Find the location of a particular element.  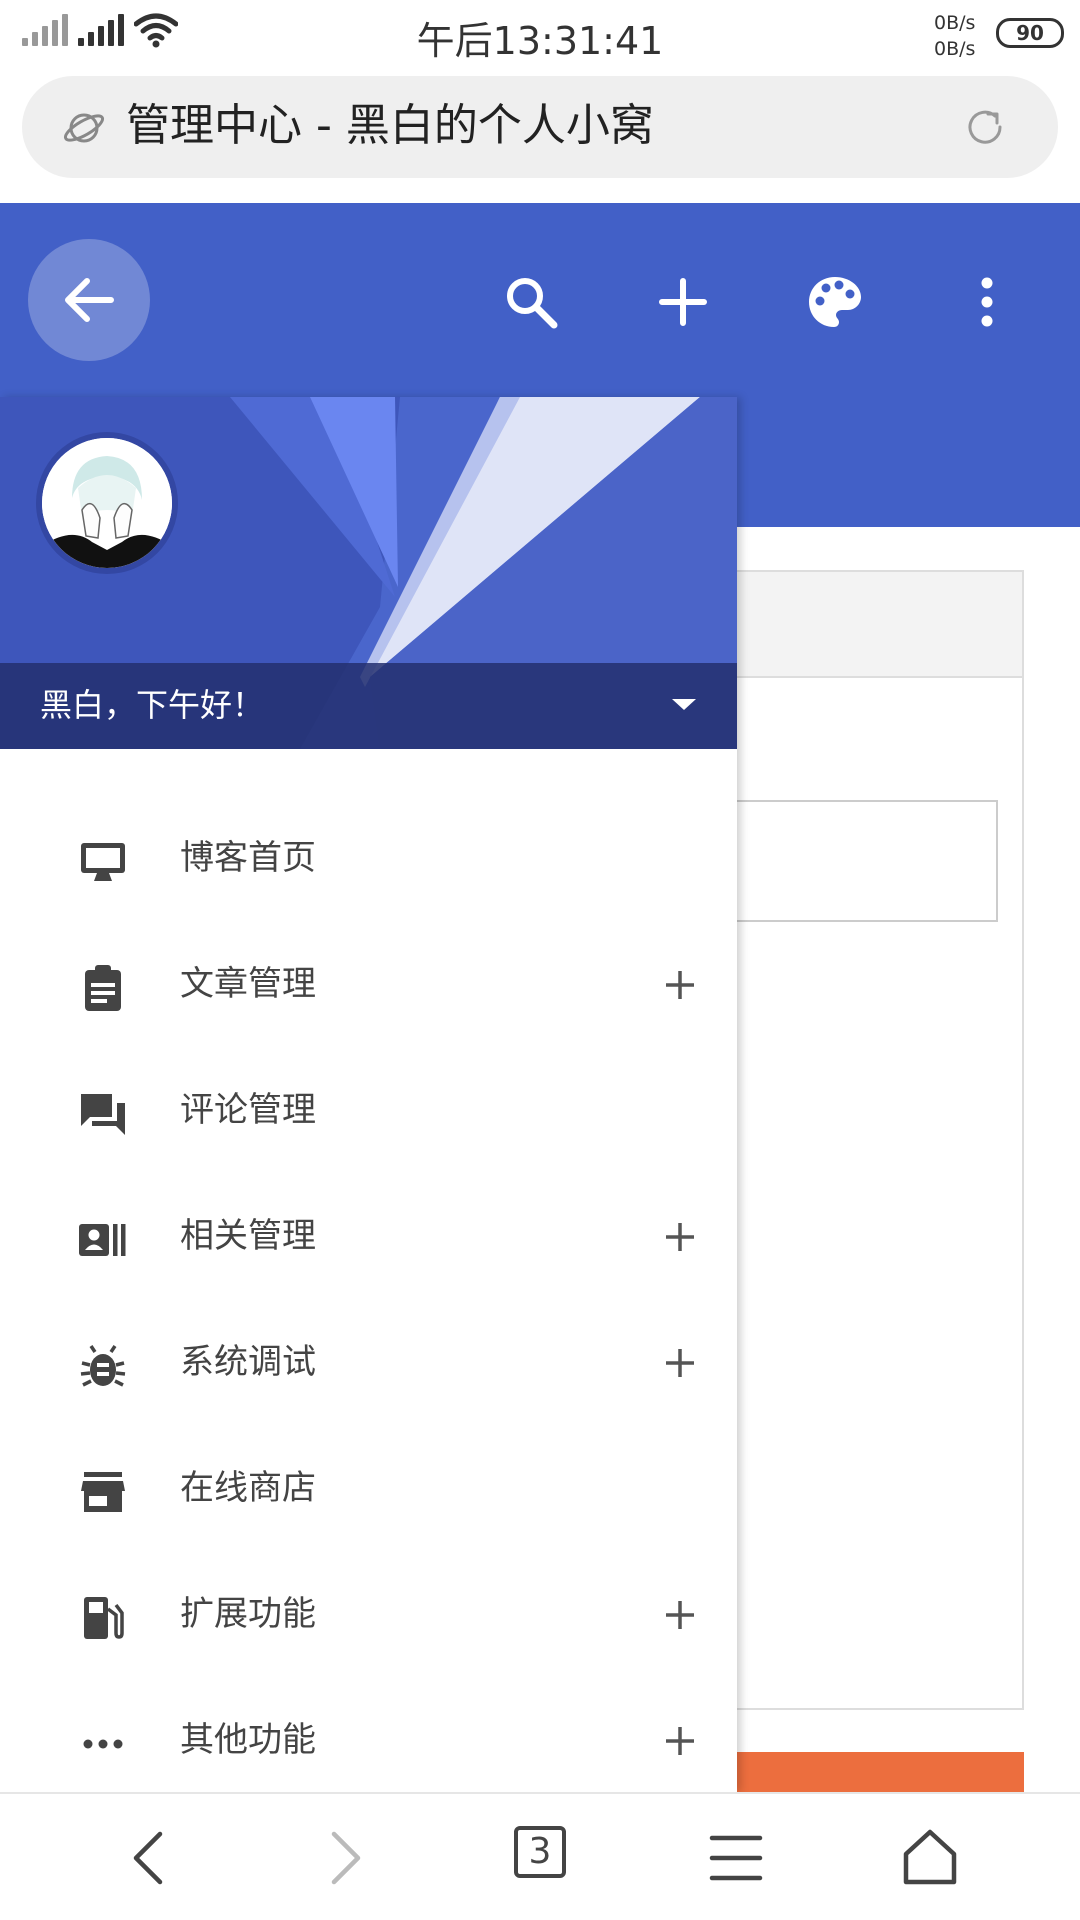

more-horiz-icon is located at coordinates (103, 1744).